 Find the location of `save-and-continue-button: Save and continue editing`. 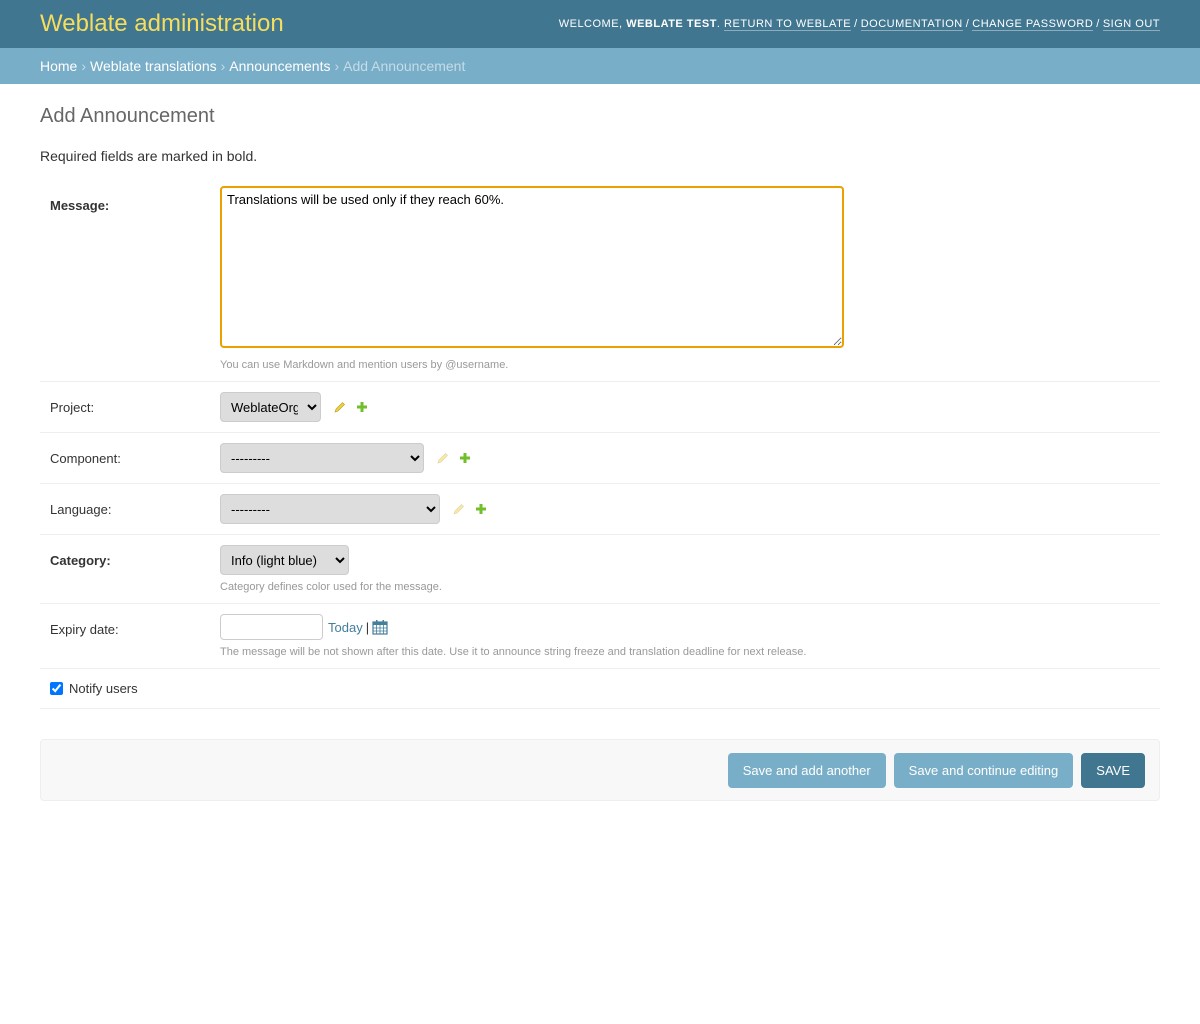

save-and-continue-button: Save and continue editing is located at coordinates (983, 770).